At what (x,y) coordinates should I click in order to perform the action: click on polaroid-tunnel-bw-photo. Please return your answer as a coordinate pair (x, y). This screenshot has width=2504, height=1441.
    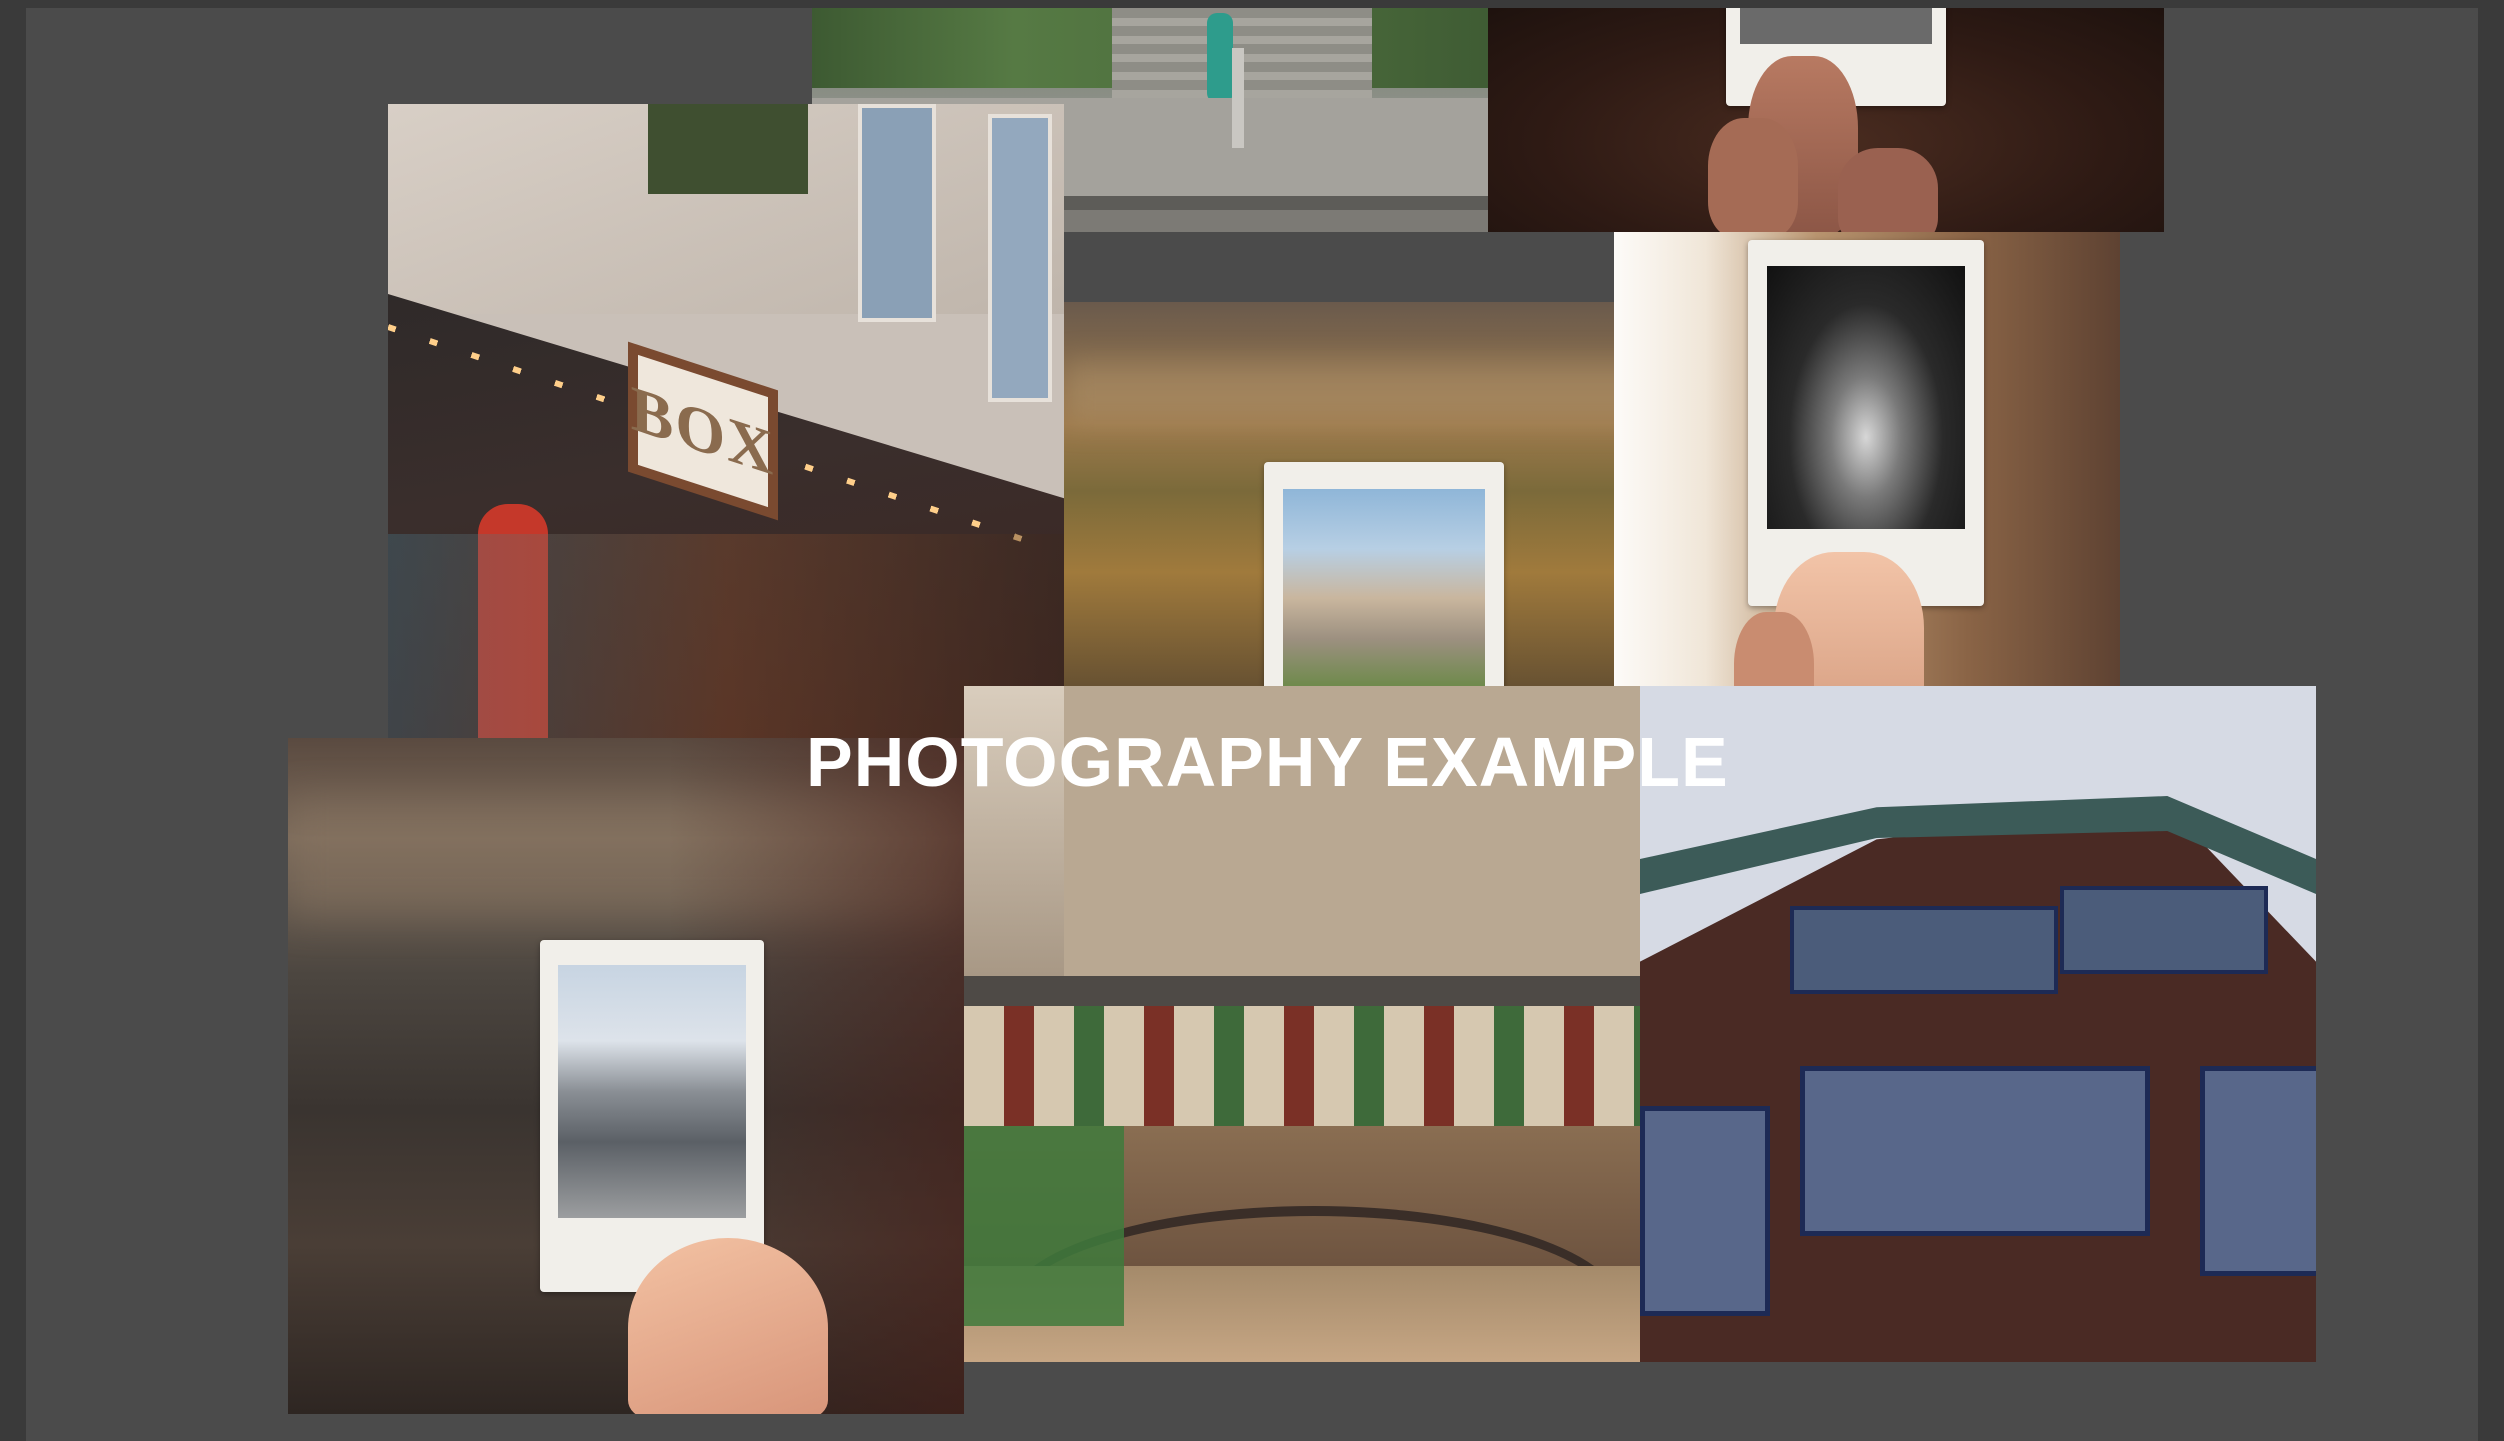
    Looking at the image, I should click on (1867, 485).